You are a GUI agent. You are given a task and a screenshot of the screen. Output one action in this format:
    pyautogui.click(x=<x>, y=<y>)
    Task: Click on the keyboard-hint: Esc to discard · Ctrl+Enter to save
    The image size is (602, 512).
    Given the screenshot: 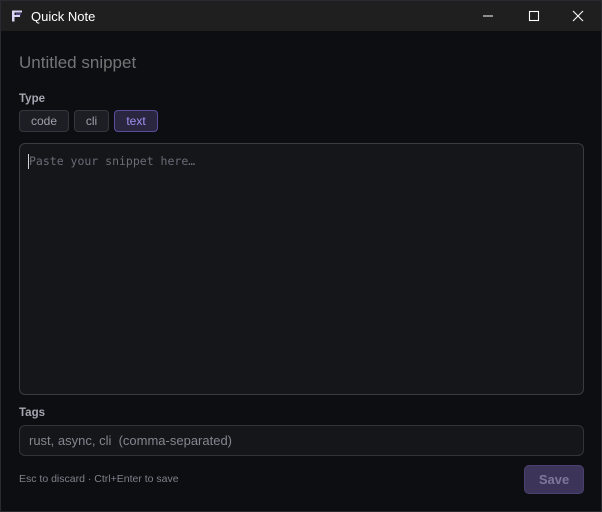 What is the action you would take?
    pyautogui.click(x=99, y=479)
    